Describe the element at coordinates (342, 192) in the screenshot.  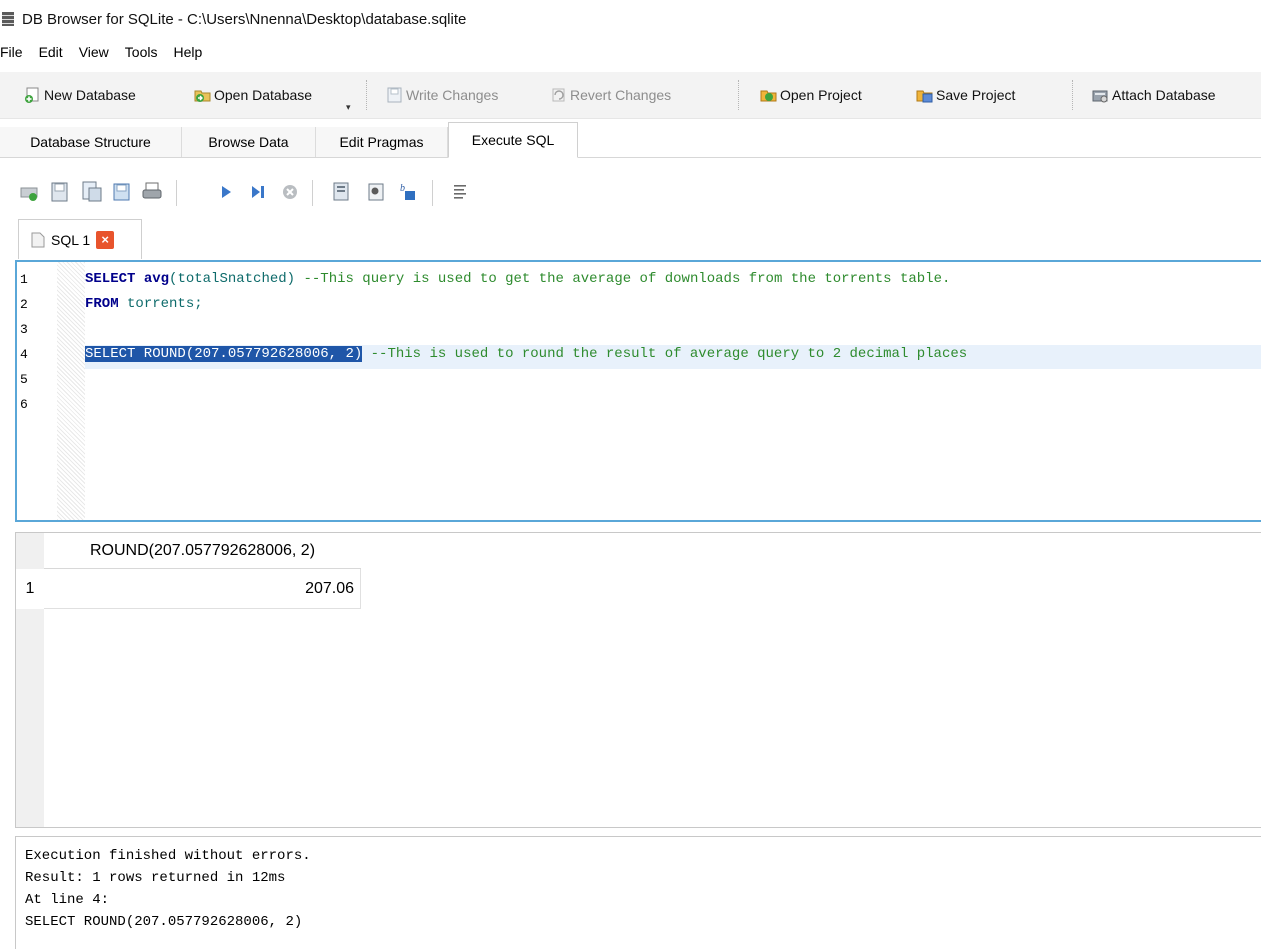
I see `save-results-icon` at that location.